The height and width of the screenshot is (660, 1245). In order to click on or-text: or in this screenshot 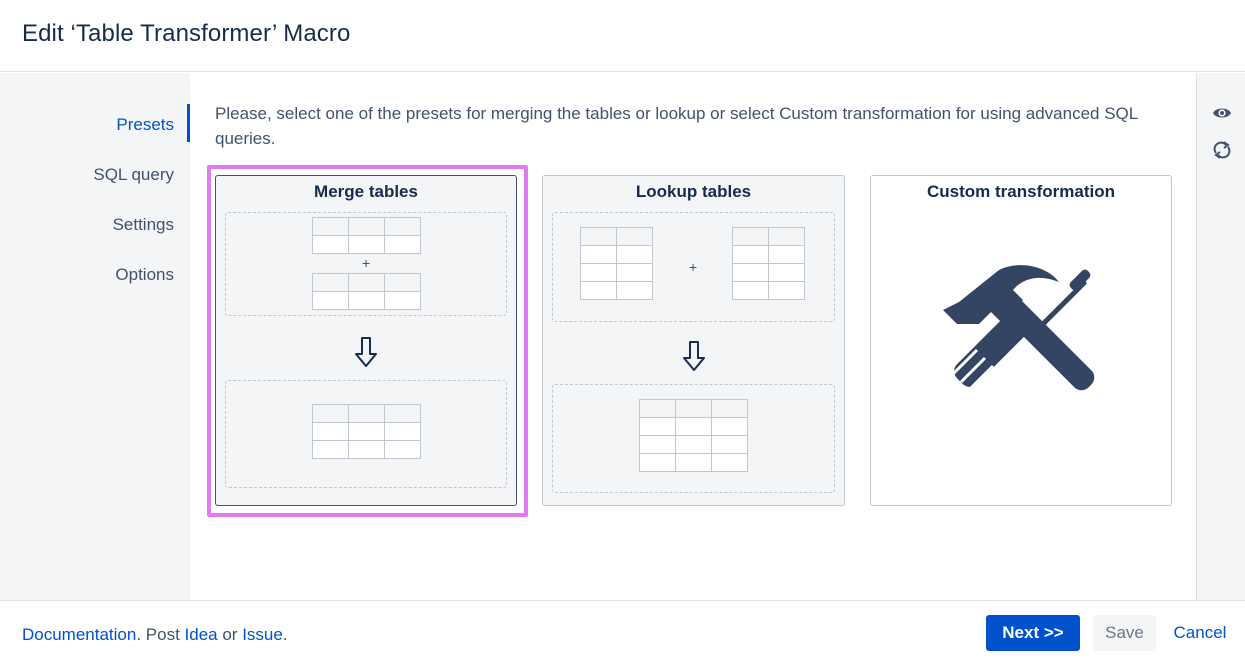, I will do `click(230, 634)`.